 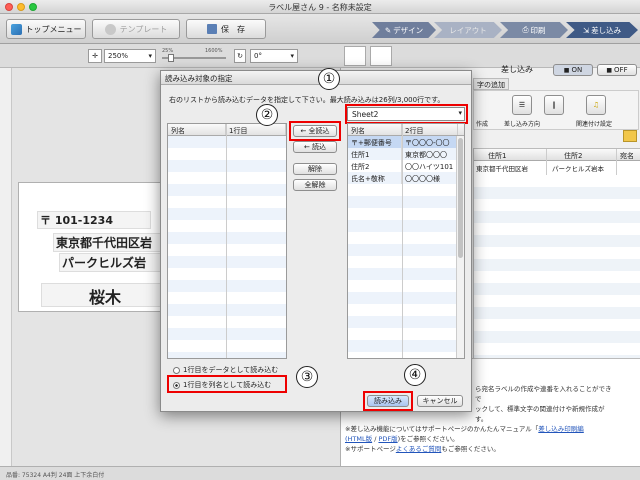 I want to click on template-icon, so click(x=110, y=29).